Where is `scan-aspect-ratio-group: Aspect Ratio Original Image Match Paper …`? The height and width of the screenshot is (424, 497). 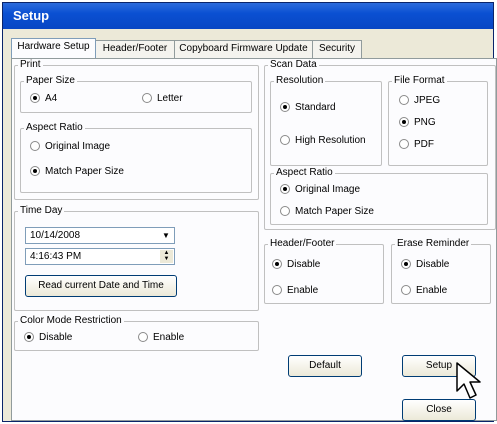 scan-aspect-ratio-group: Aspect Ratio Original Image Match Paper … is located at coordinates (379, 196).